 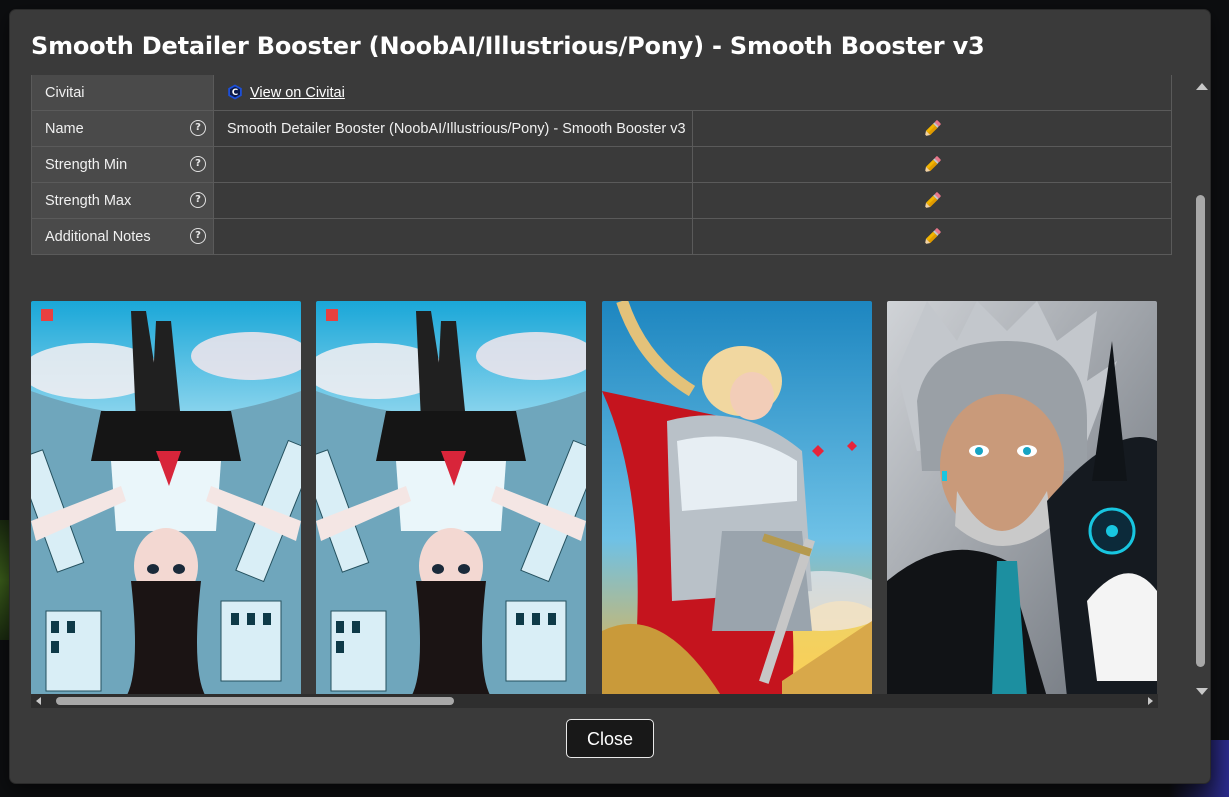 What do you see at coordinates (297, 93) in the screenshot?
I see `view-on-civitai-link: View on Civitai` at bounding box center [297, 93].